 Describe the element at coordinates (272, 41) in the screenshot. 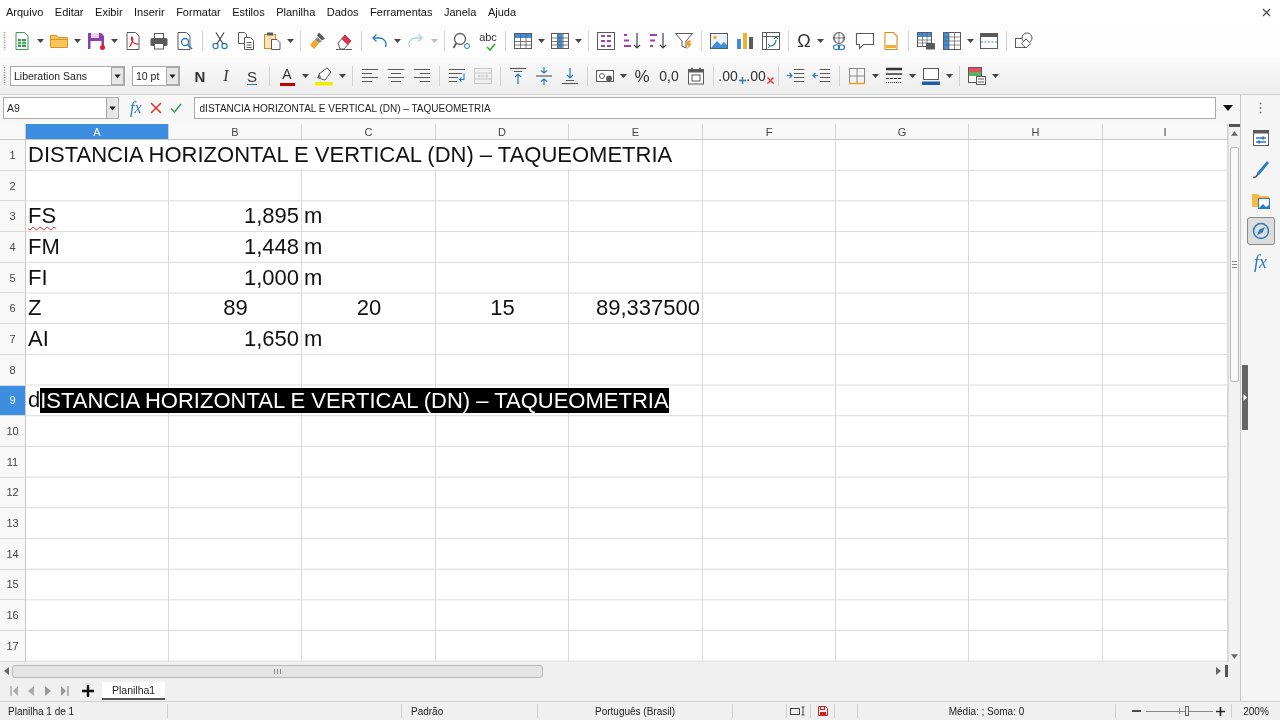

I see `paste-icon` at that location.